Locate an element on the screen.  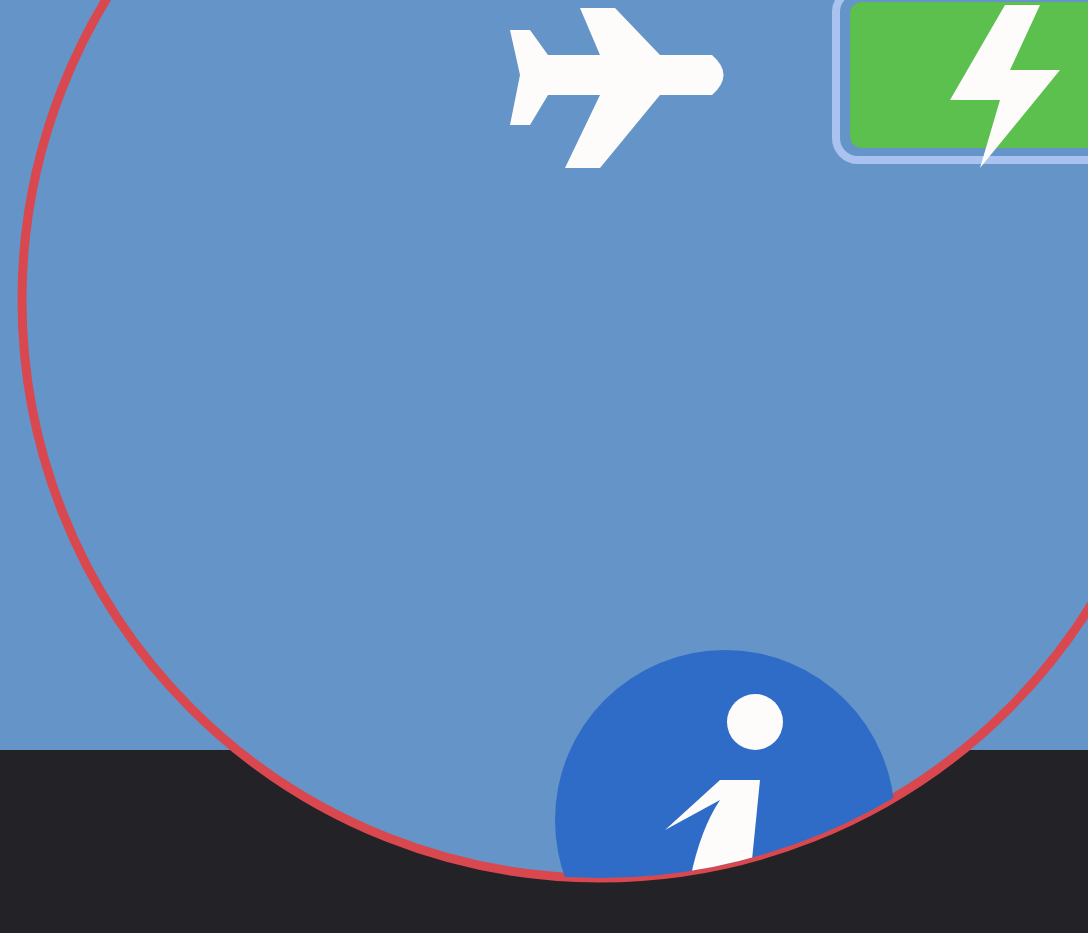
battery-icon is located at coordinates (960, 84).